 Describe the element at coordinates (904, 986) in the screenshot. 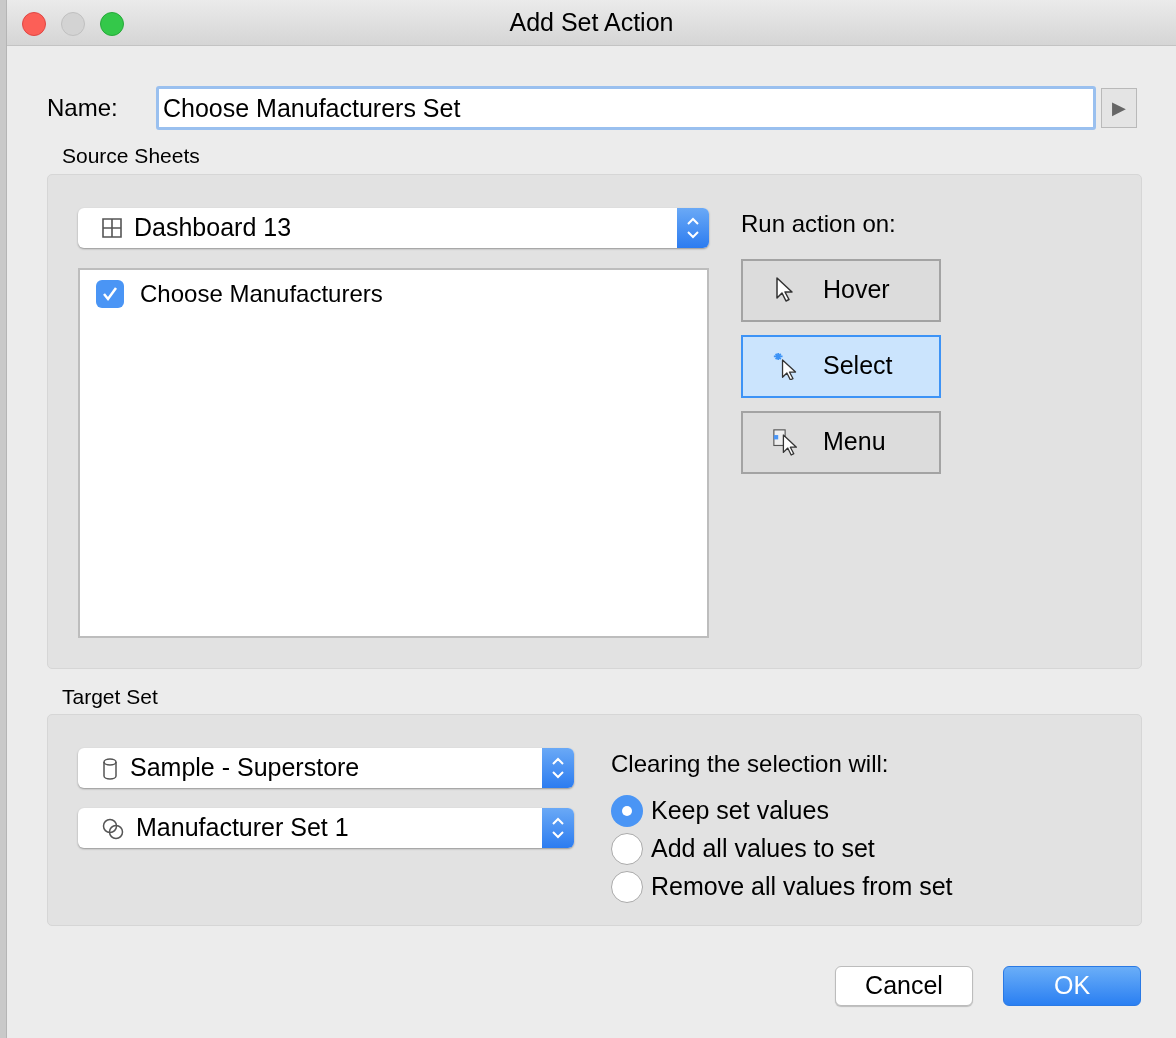

I see `cancel-button: Cancel` at that location.